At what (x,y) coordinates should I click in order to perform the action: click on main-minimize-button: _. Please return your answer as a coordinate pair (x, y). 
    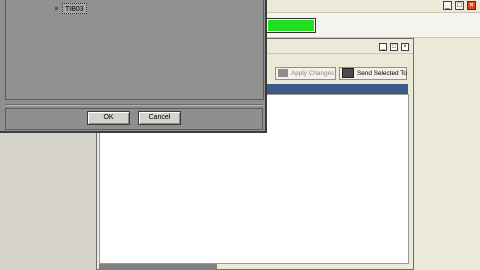
    Looking at the image, I should click on (447, 5).